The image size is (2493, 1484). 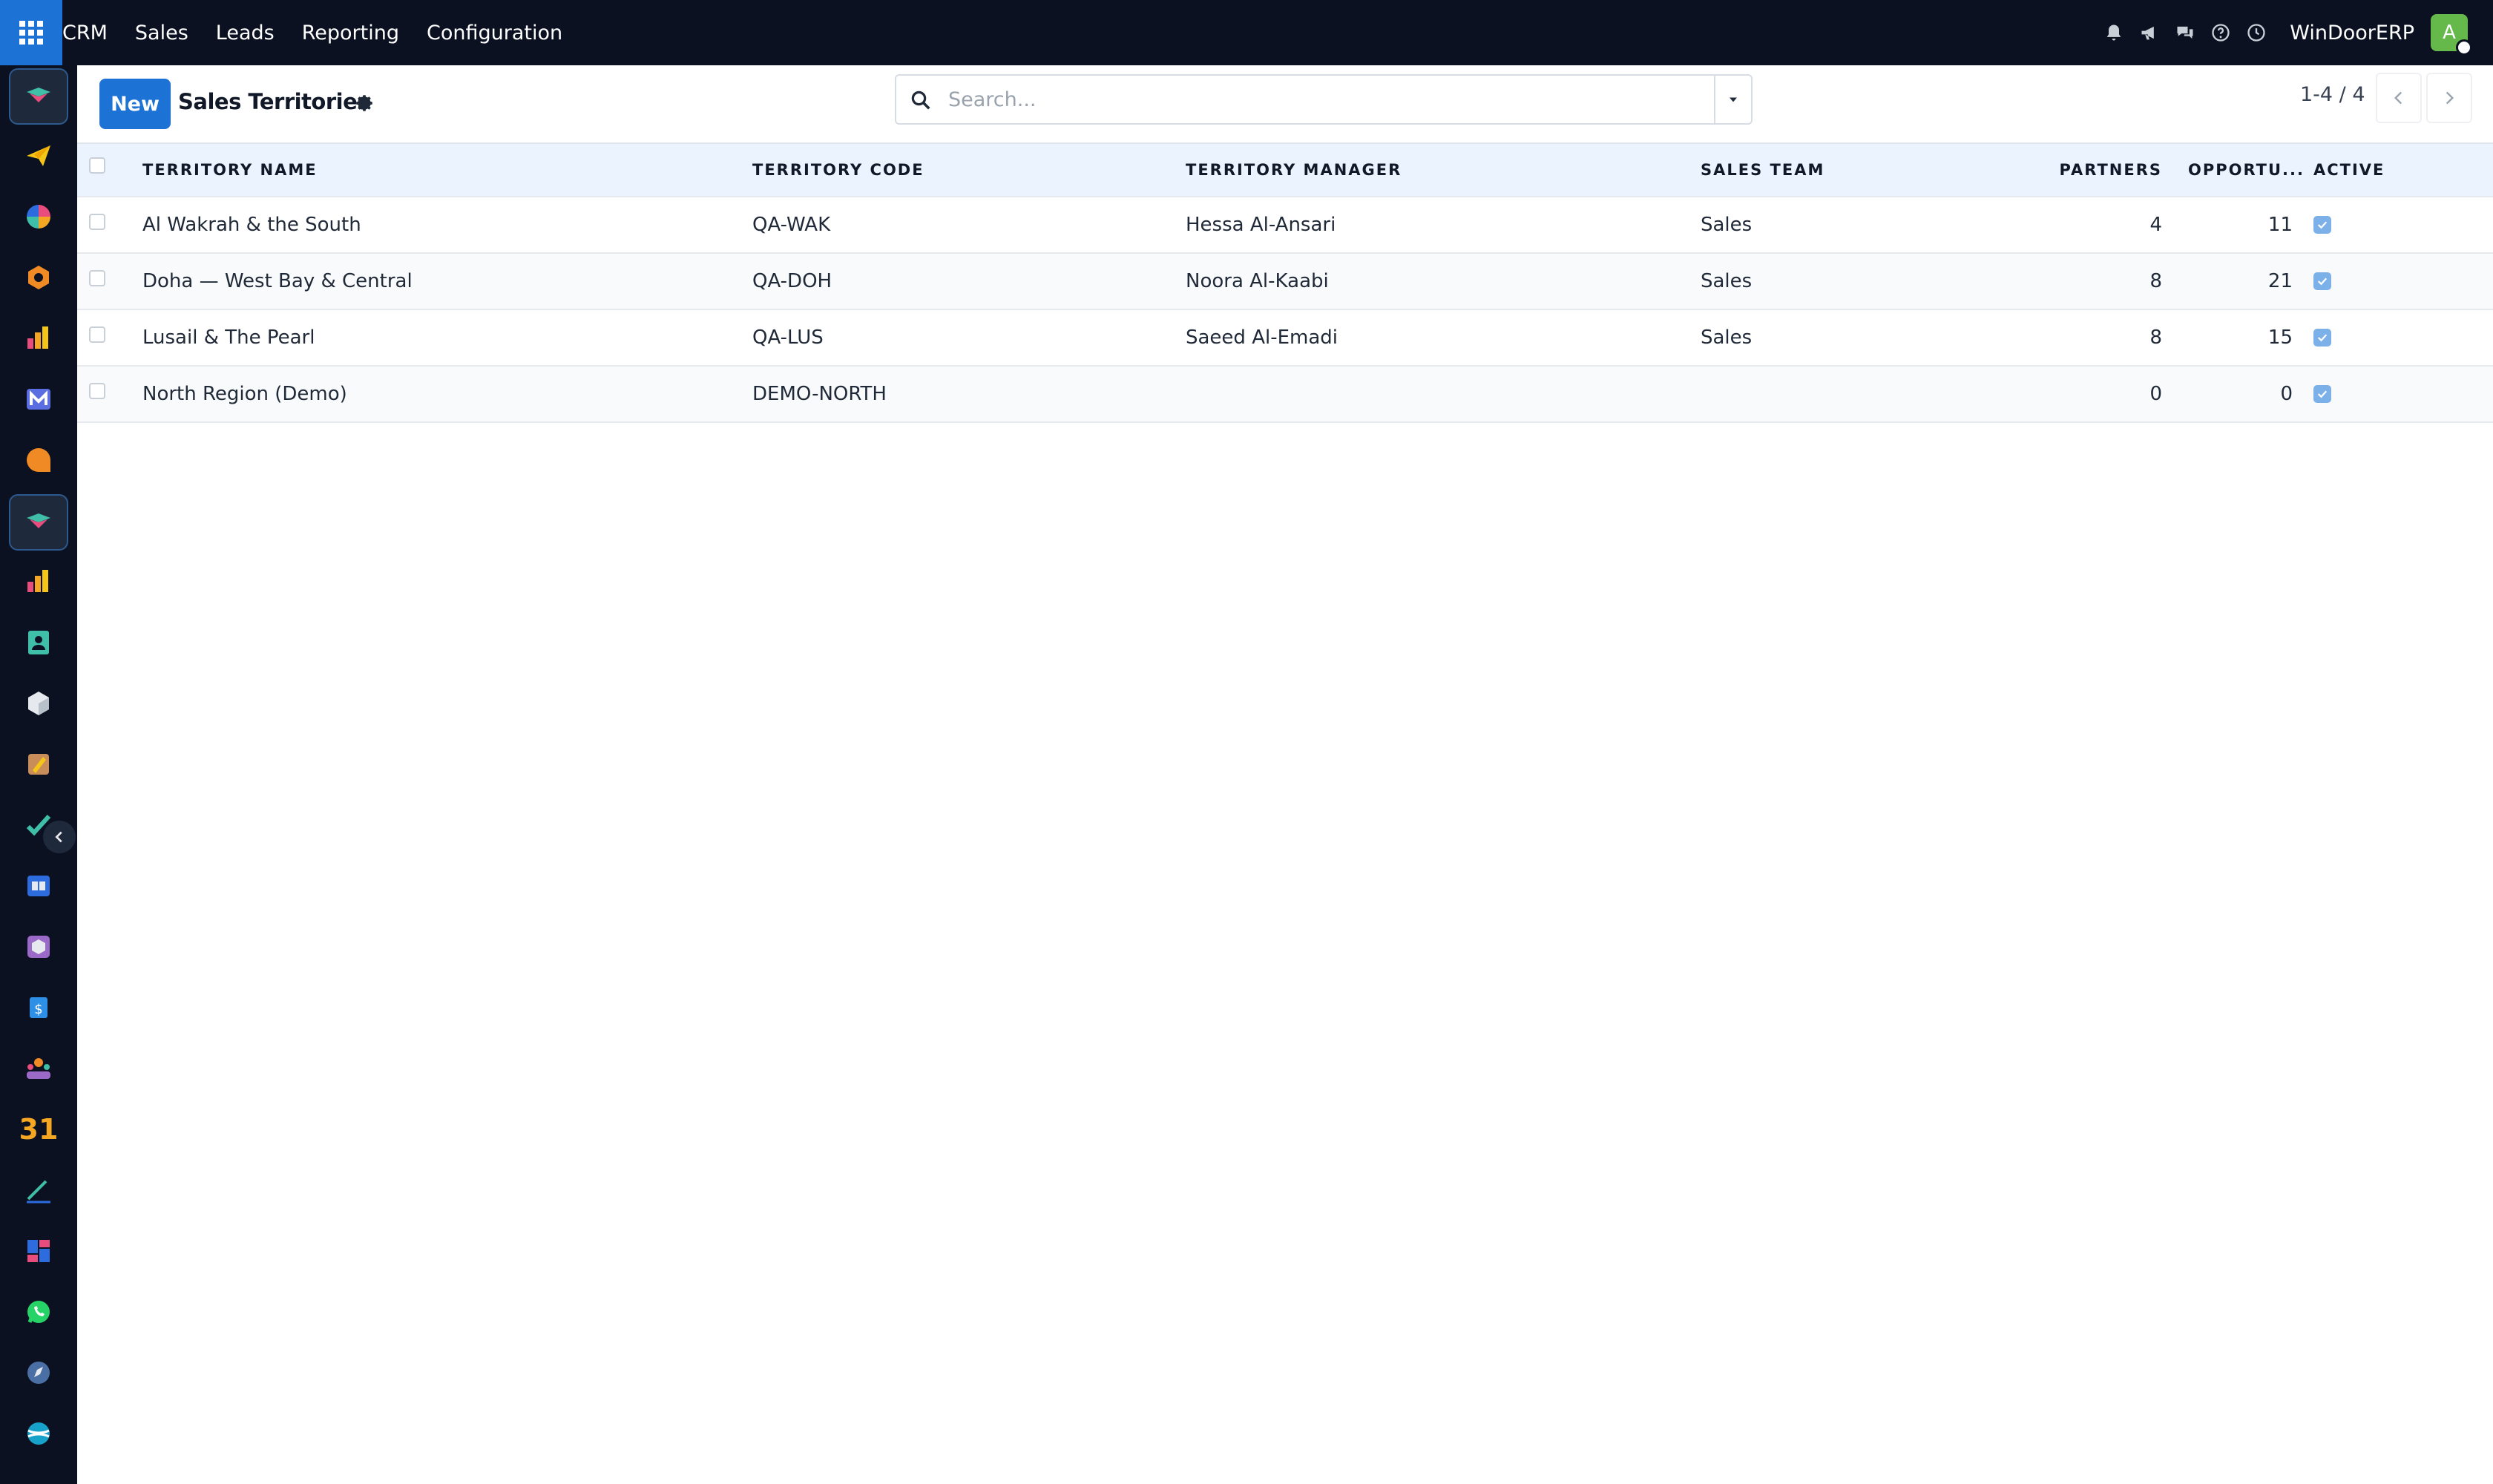 What do you see at coordinates (350, 33) in the screenshot?
I see `menu-reporting: Reporting` at bounding box center [350, 33].